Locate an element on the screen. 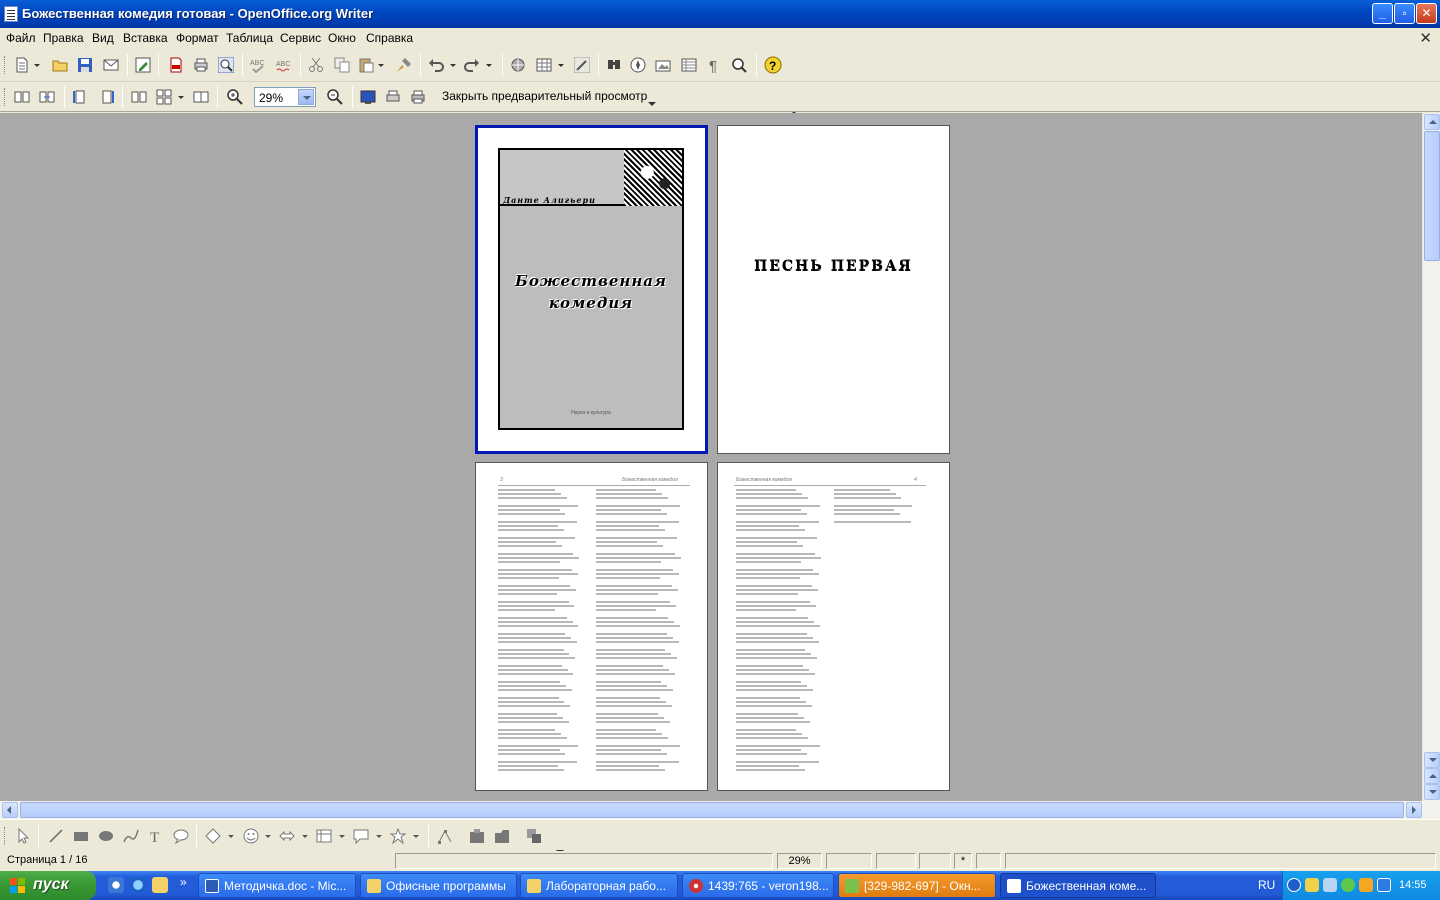 Image resolution: width=1440 pixels, height=900 pixels. horizontal-scrollbar is located at coordinates (720, 810).